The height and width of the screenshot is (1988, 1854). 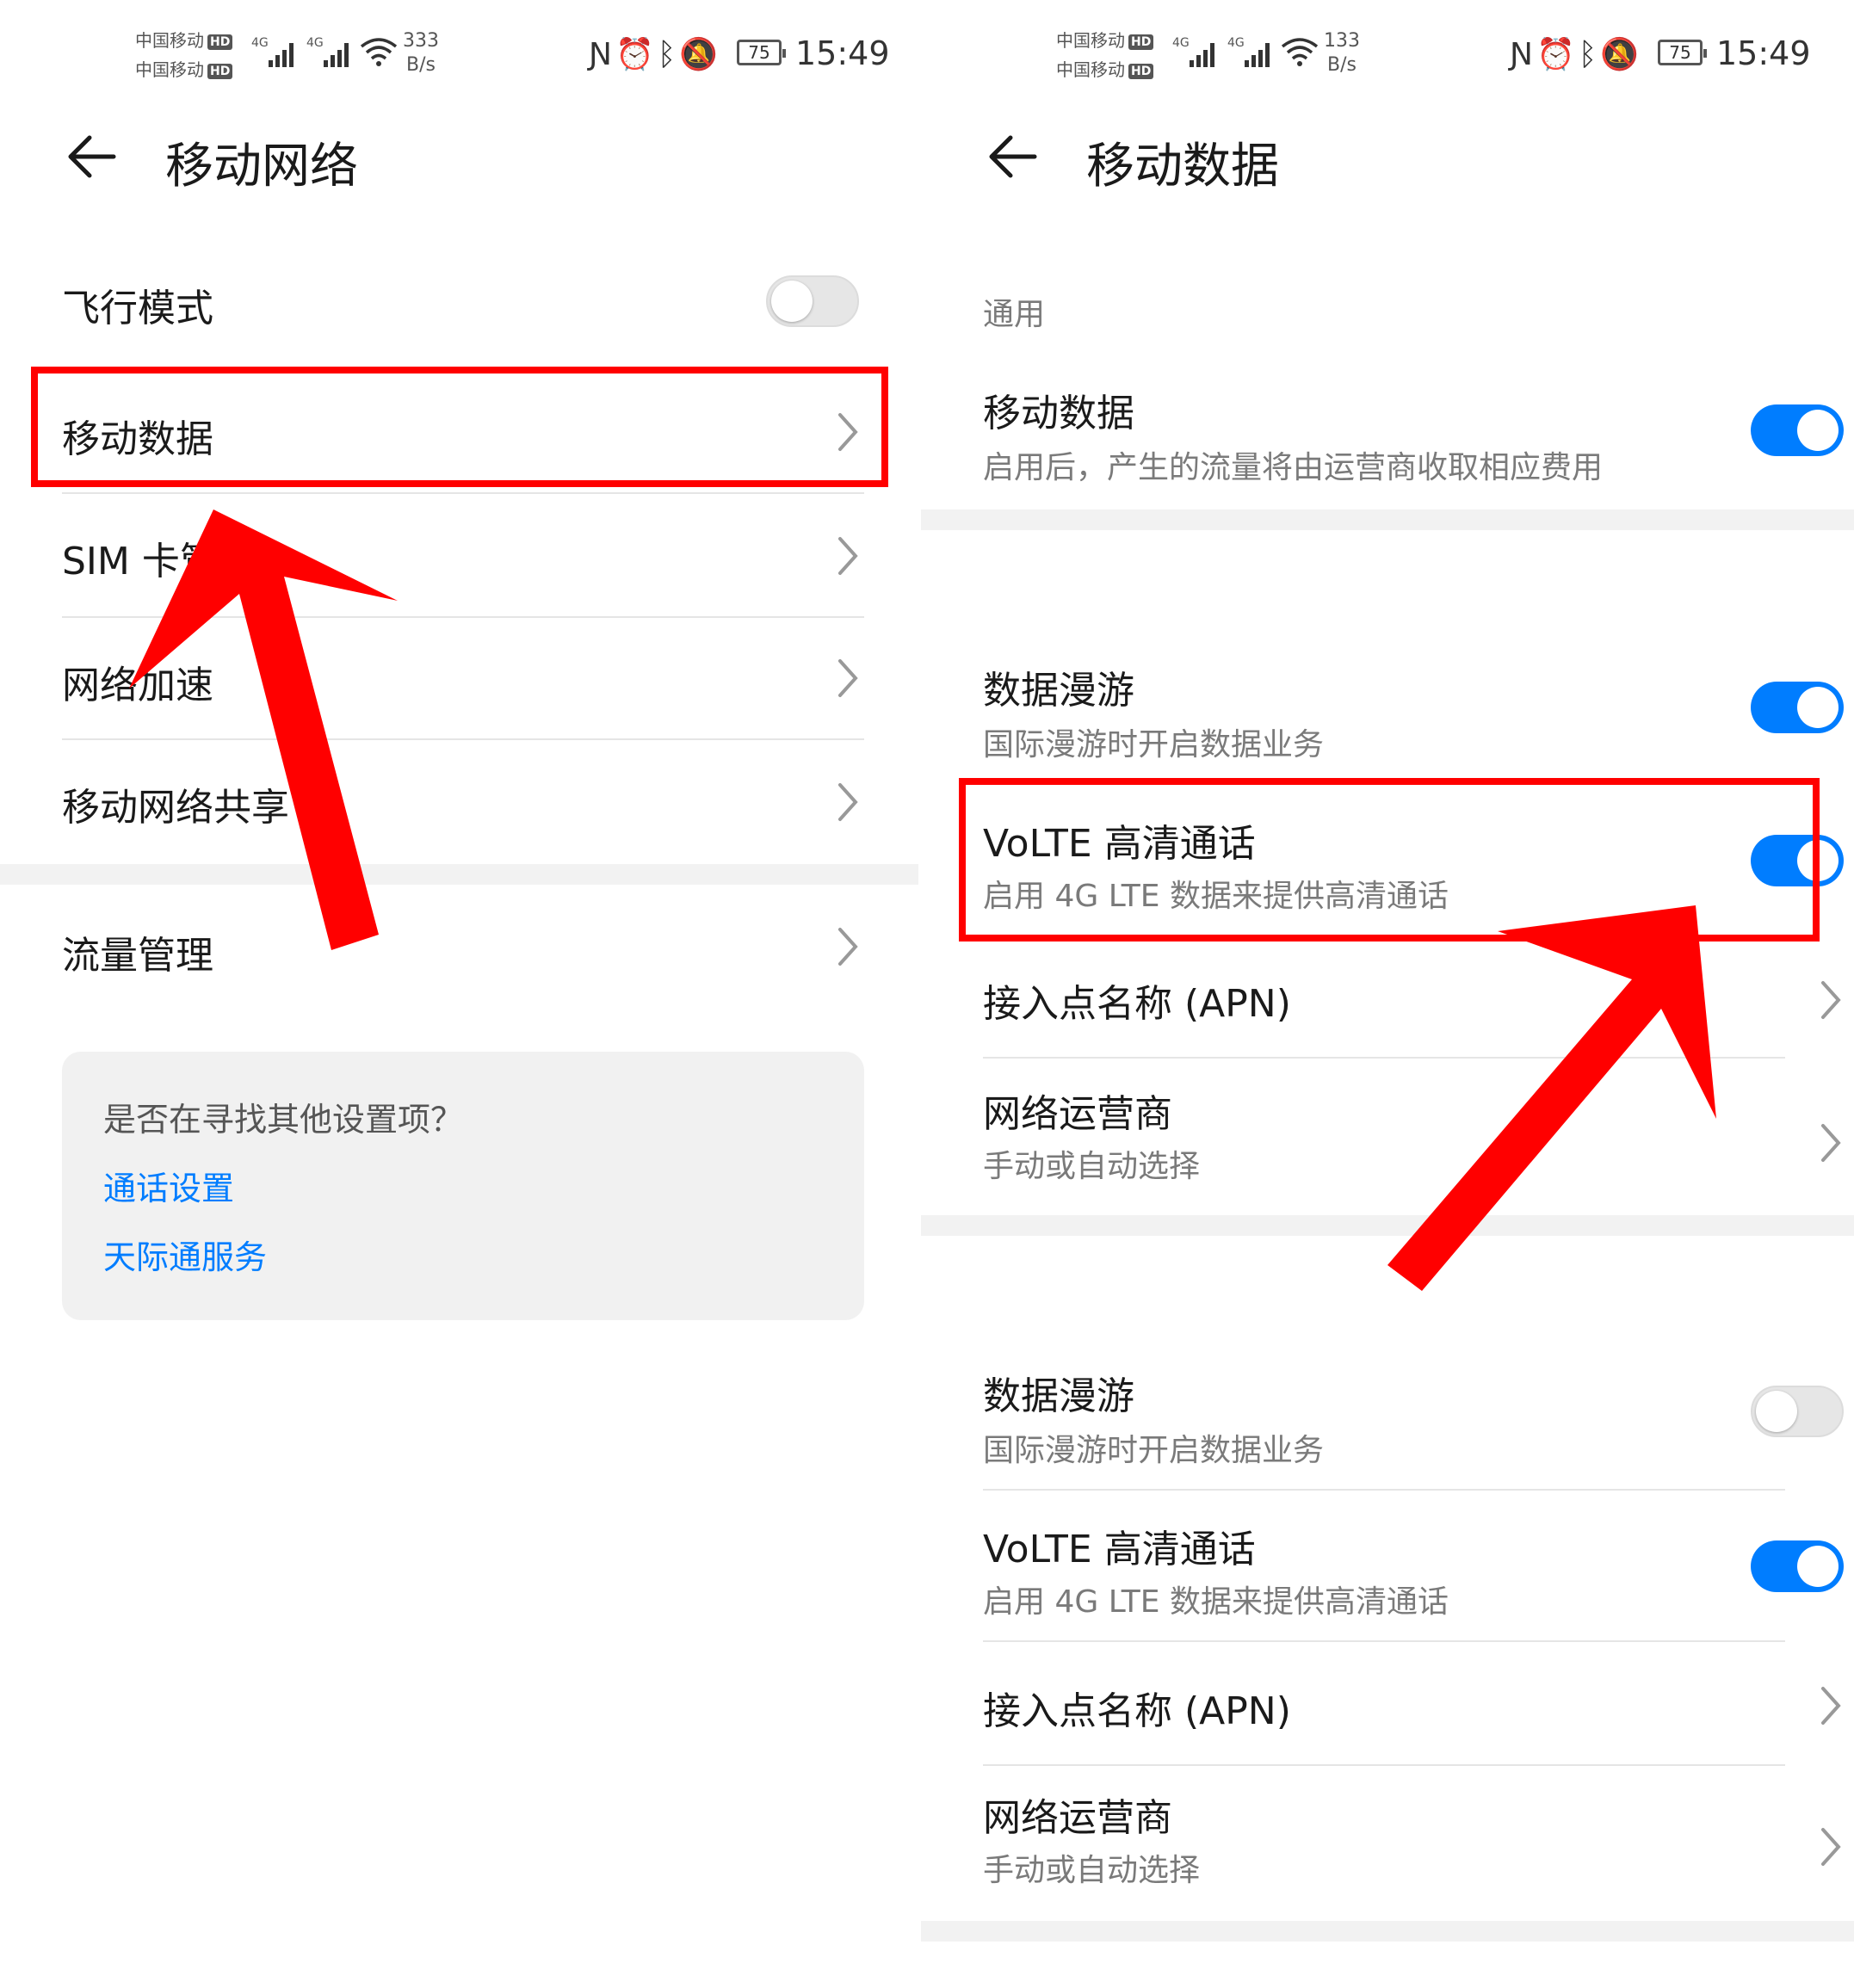 I want to click on sim1-carrier-row: 网络运营商 手动或自动选择, so click(x=1419, y=1136).